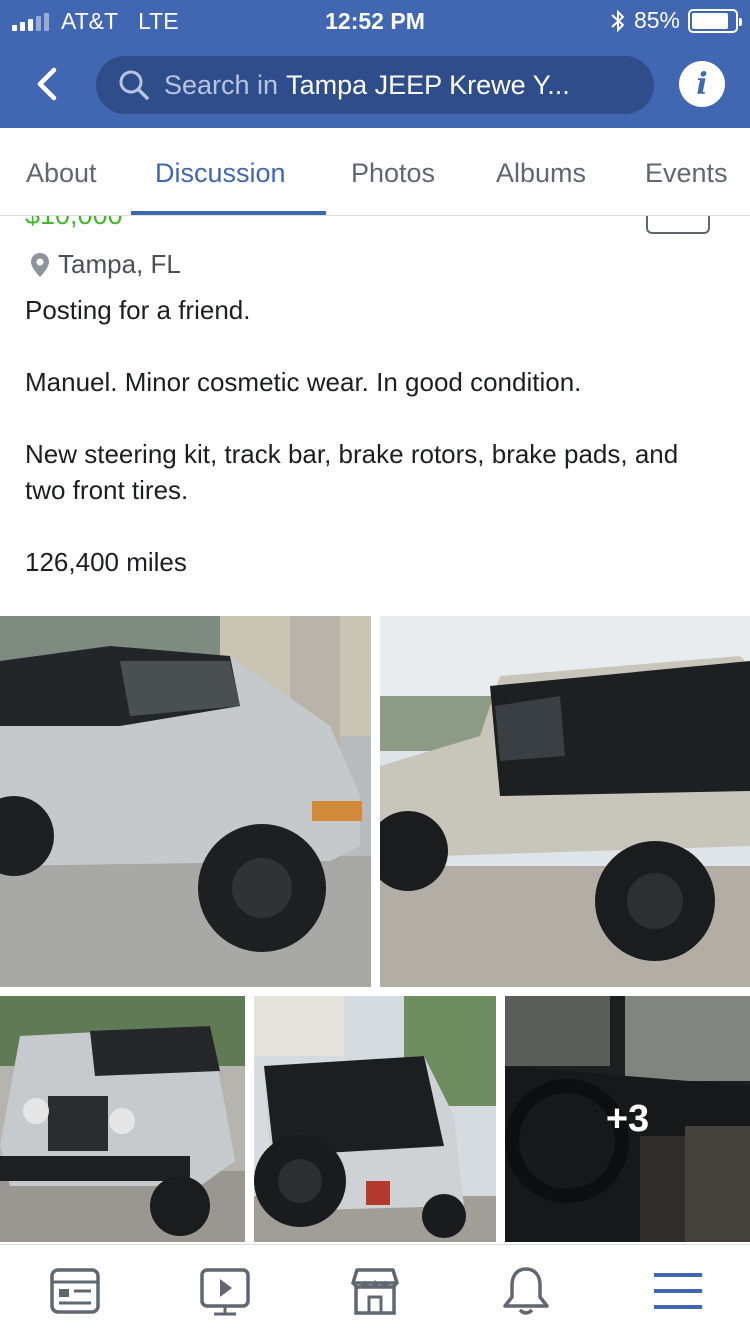 This screenshot has height=1334, width=750. What do you see at coordinates (221, 84) in the screenshot?
I see `search-placeholder: Search in` at bounding box center [221, 84].